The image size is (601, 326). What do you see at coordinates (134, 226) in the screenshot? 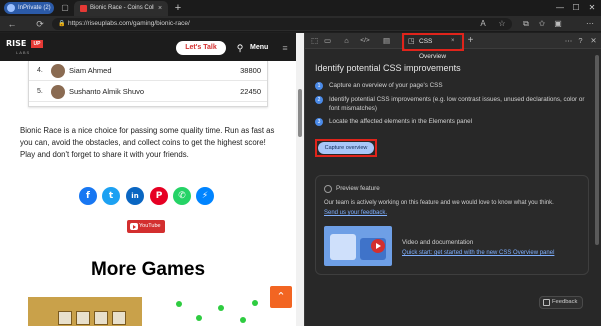
I see `youtube-icon` at bounding box center [134, 226].